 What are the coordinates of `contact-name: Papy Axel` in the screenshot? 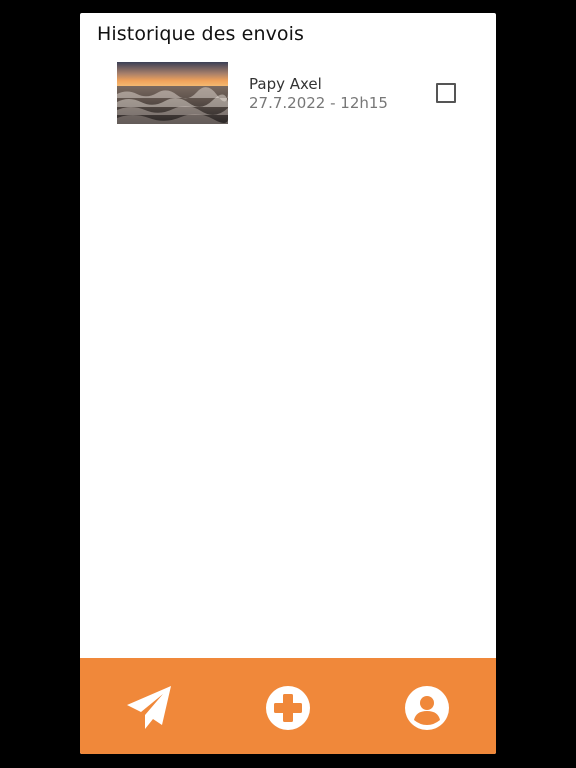 It's located at (285, 84).